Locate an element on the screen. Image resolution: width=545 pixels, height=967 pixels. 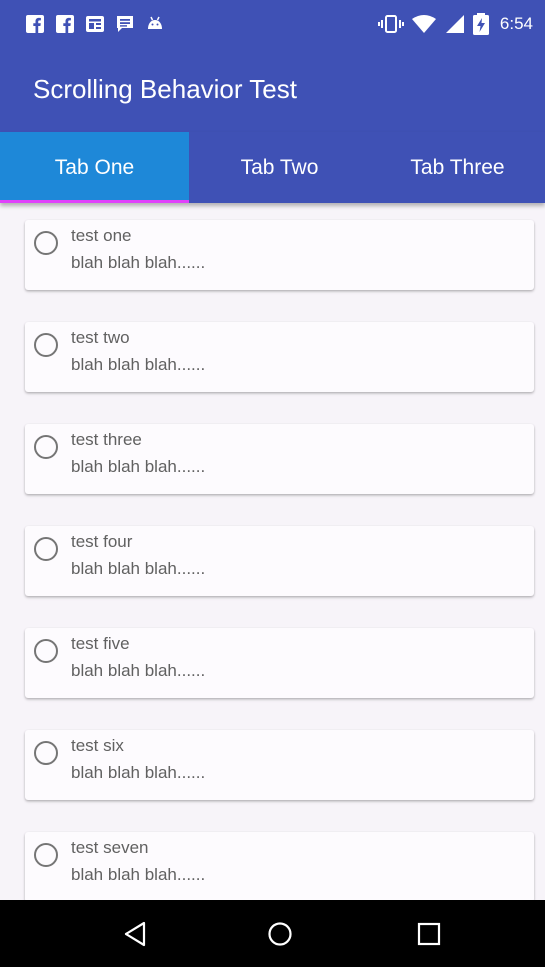
wifi-icon is located at coordinates (423, 24).